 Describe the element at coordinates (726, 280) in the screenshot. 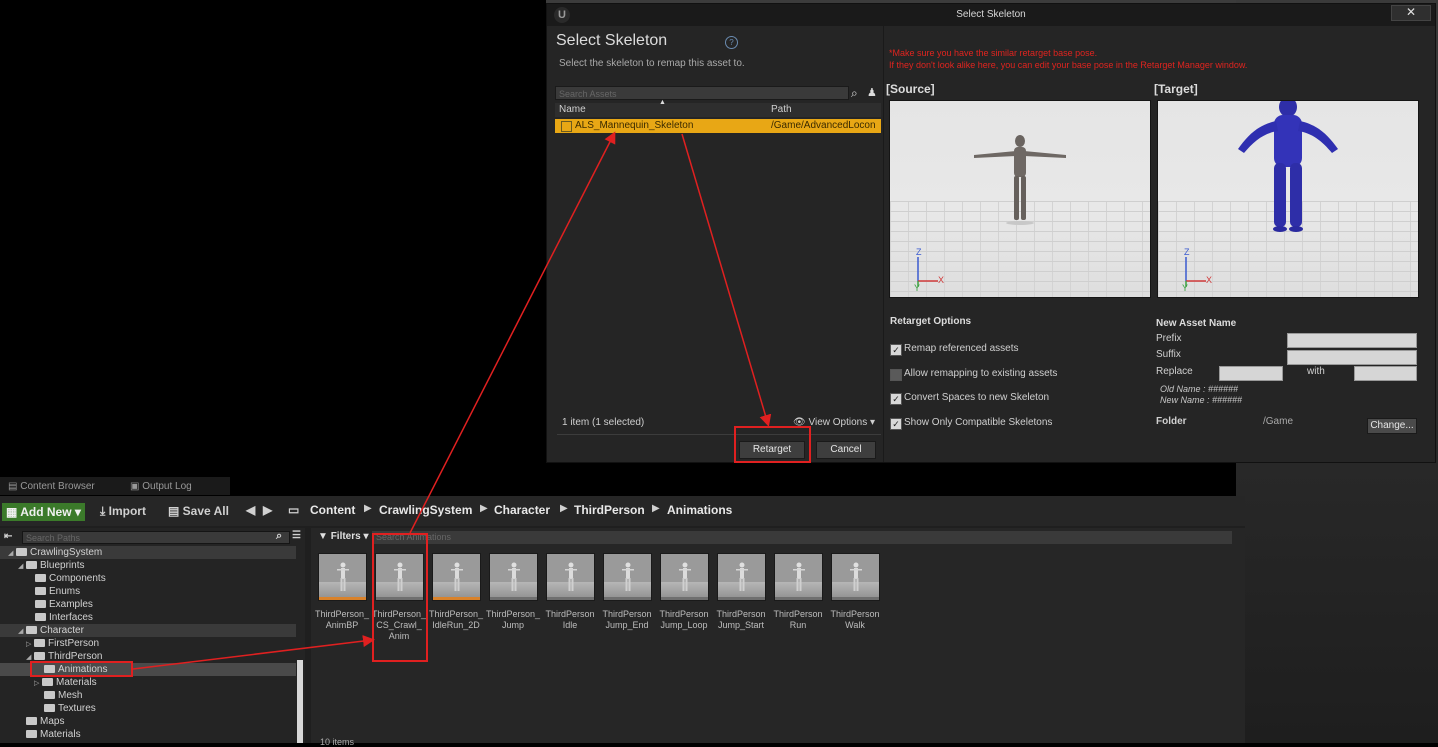

I see `arrow-skeleton-to-retarget` at that location.